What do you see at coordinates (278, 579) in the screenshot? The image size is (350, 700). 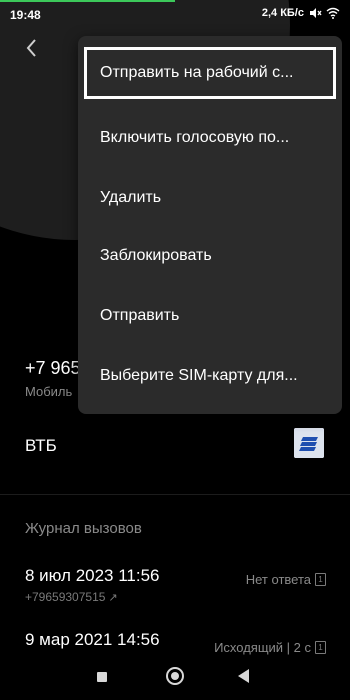 I see `call-status-text: Нет ответа` at bounding box center [278, 579].